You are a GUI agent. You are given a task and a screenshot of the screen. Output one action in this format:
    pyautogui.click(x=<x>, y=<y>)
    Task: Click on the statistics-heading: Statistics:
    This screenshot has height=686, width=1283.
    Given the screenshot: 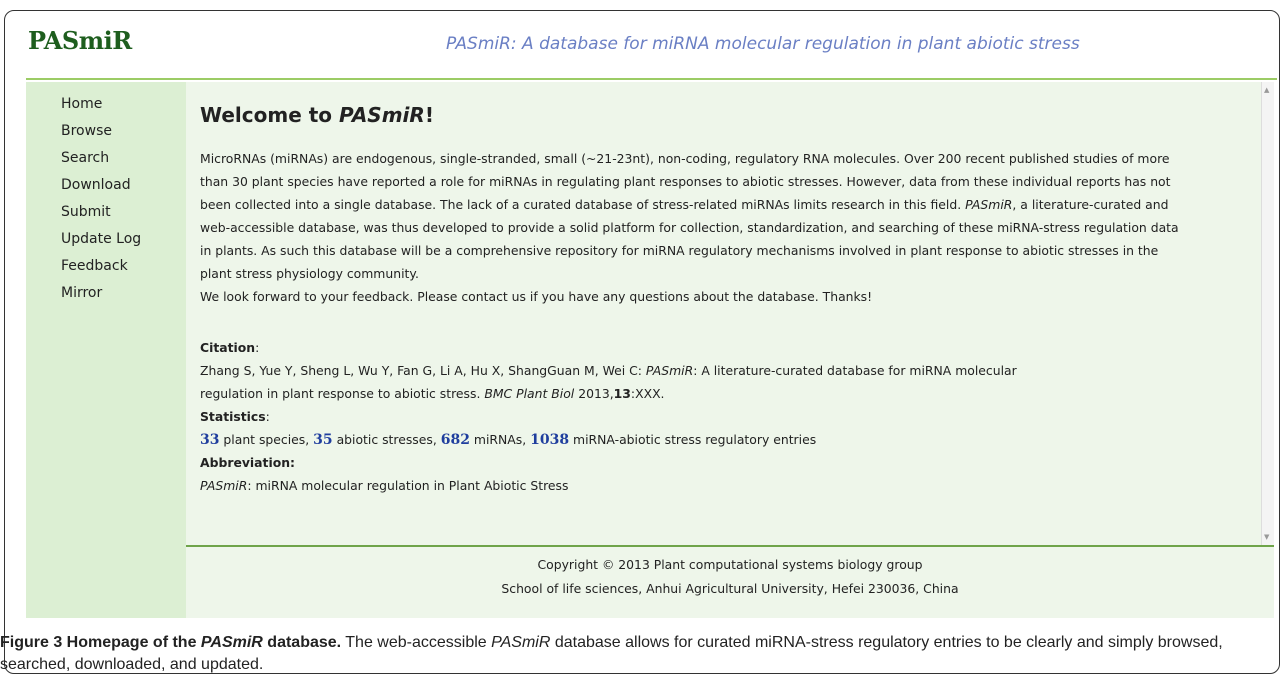 What is the action you would take?
    pyautogui.click(x=235, y=416)
    